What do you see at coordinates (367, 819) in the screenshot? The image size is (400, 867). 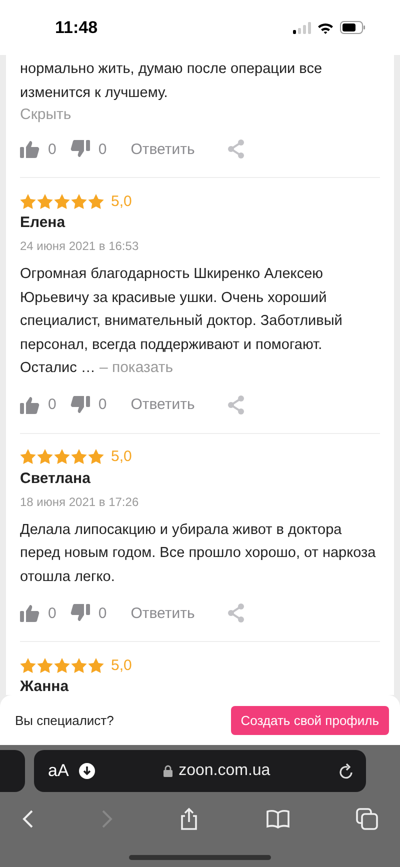 I see `tabs-icon` at bounding box center [367, 819].